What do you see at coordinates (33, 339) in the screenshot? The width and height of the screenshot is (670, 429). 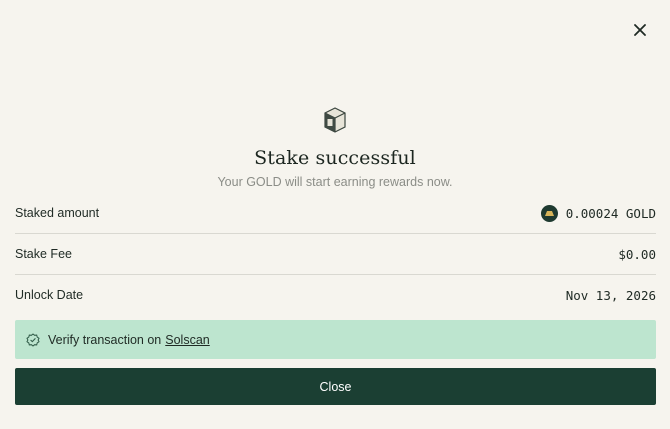 I see `verified-badge-icon` at bounding box center [33, 339].